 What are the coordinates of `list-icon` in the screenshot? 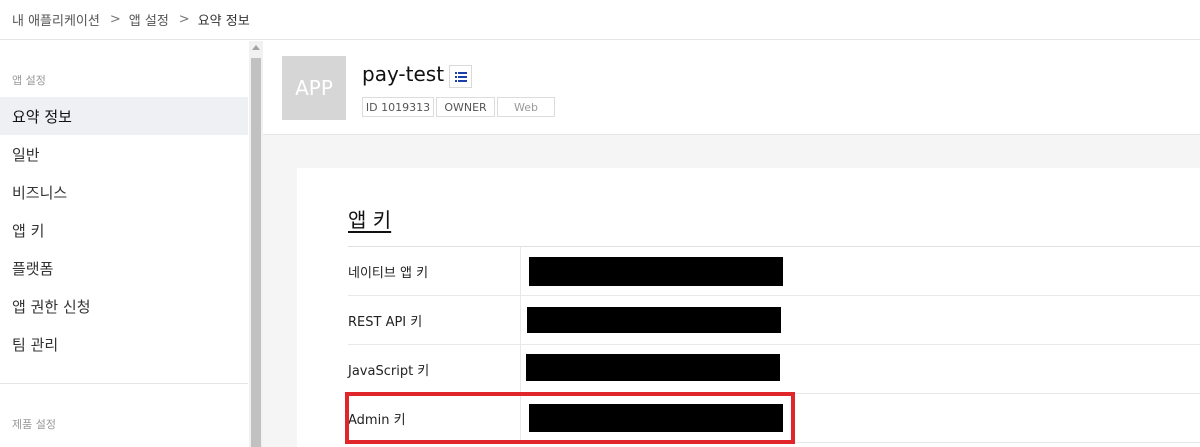 It's located at (460, 76).